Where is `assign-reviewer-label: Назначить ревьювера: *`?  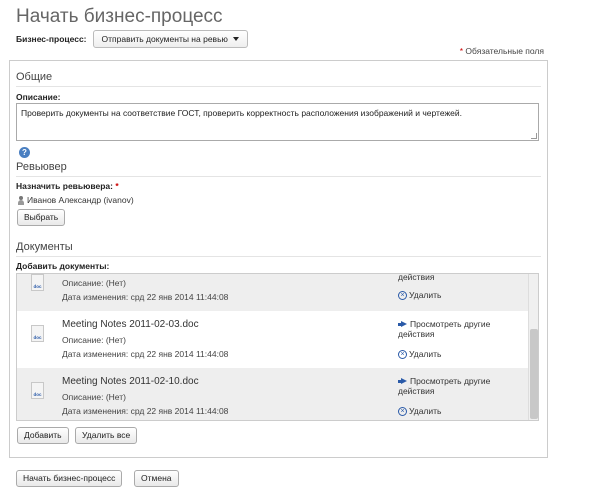 assign-reviewer-label: Назначить ревьювера: * is located at coordinates (67, 186).